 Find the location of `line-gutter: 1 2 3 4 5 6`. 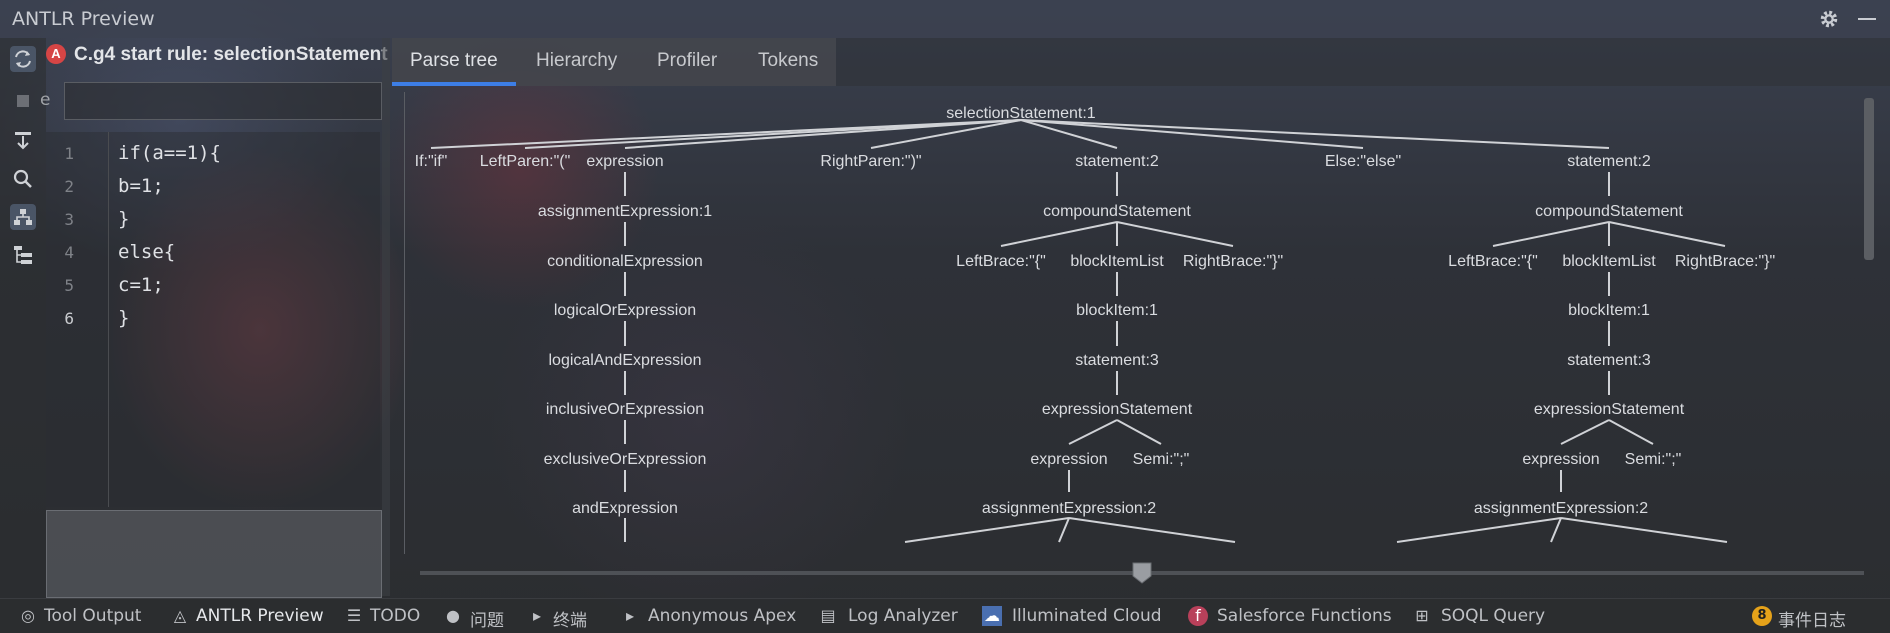

line-gutter: 1 2 3 4 5 6 is located at coordinates (77, 319).